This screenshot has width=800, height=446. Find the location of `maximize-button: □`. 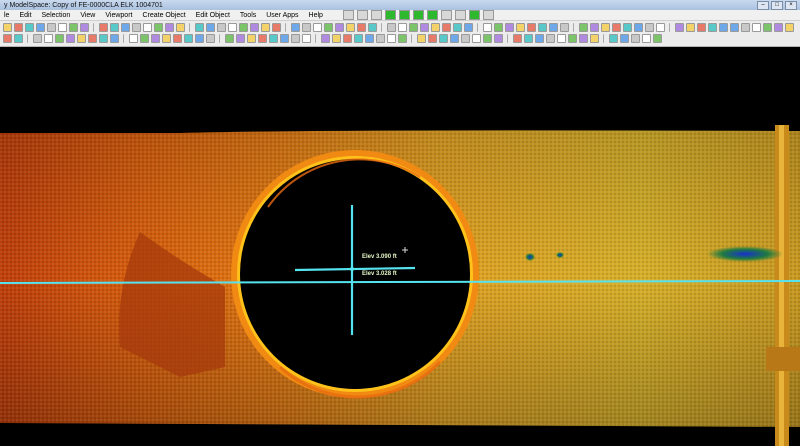

maximize-button: □ is located at coordinates (777, 5).